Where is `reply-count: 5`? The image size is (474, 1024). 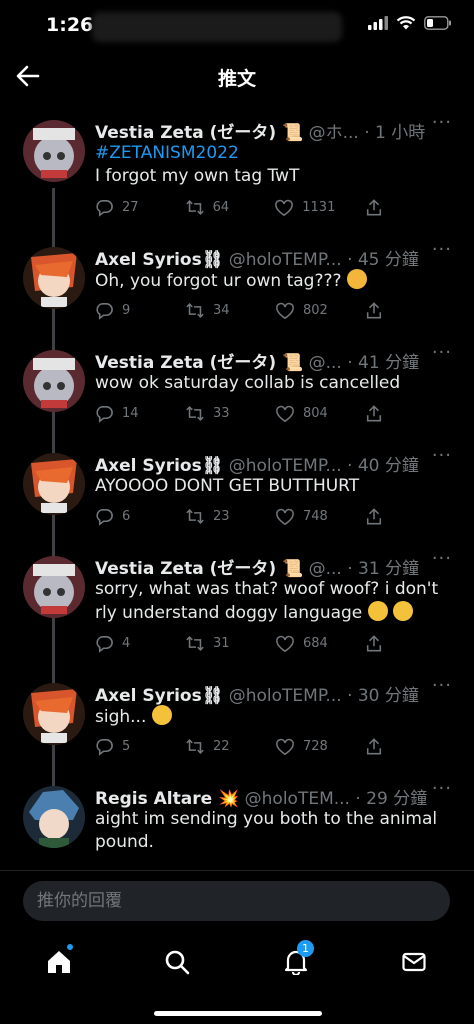 reply-count: 5 is located at coordinates (126, 746).